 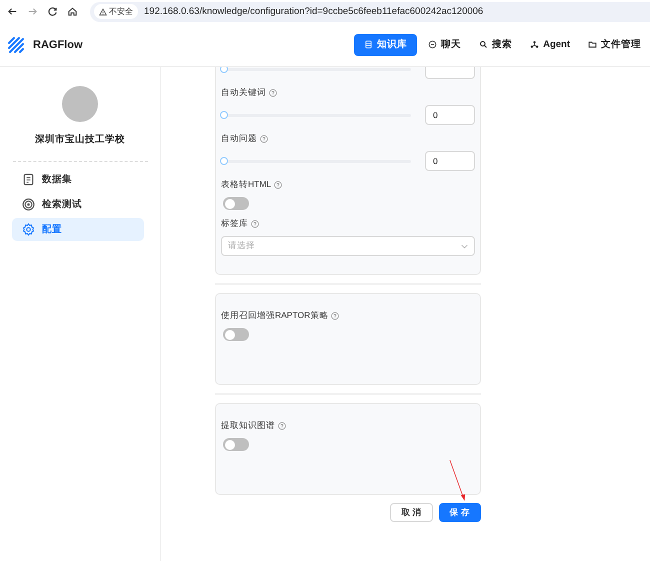 What do you see at coordinates (28, 229) in the screenshot?
I see `settings-icon` at bounding box center [28, 229].